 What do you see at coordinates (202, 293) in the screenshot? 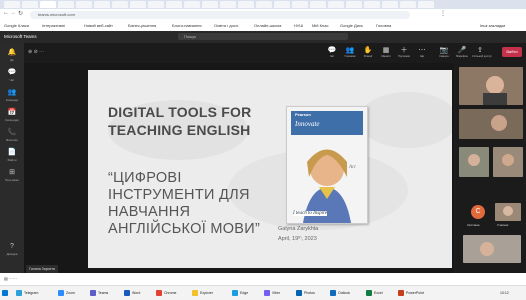
I see `taskbar-item: Explorer` at bounding box center [202, 293].